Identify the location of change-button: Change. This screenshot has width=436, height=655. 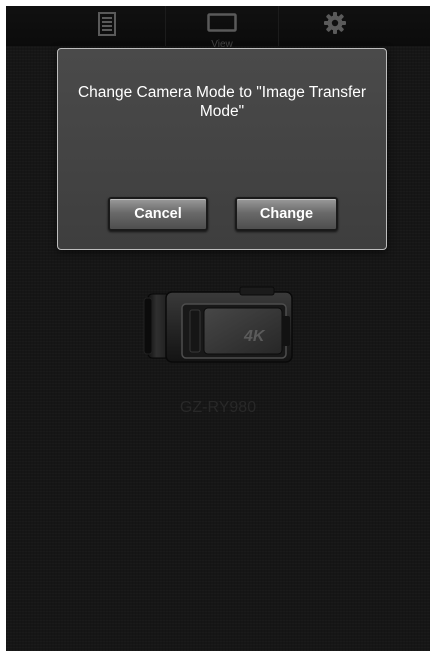
(286, 214).